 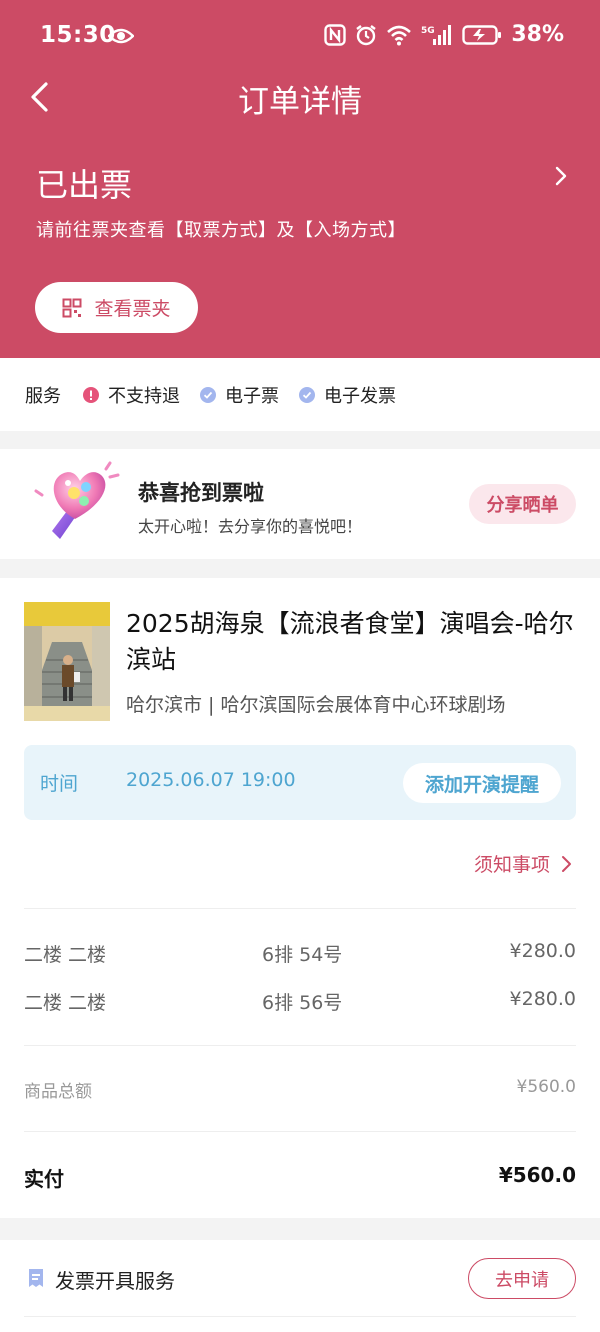 I want to click on ticket-seat: 6排 56号, so click(x=302, y=1003).